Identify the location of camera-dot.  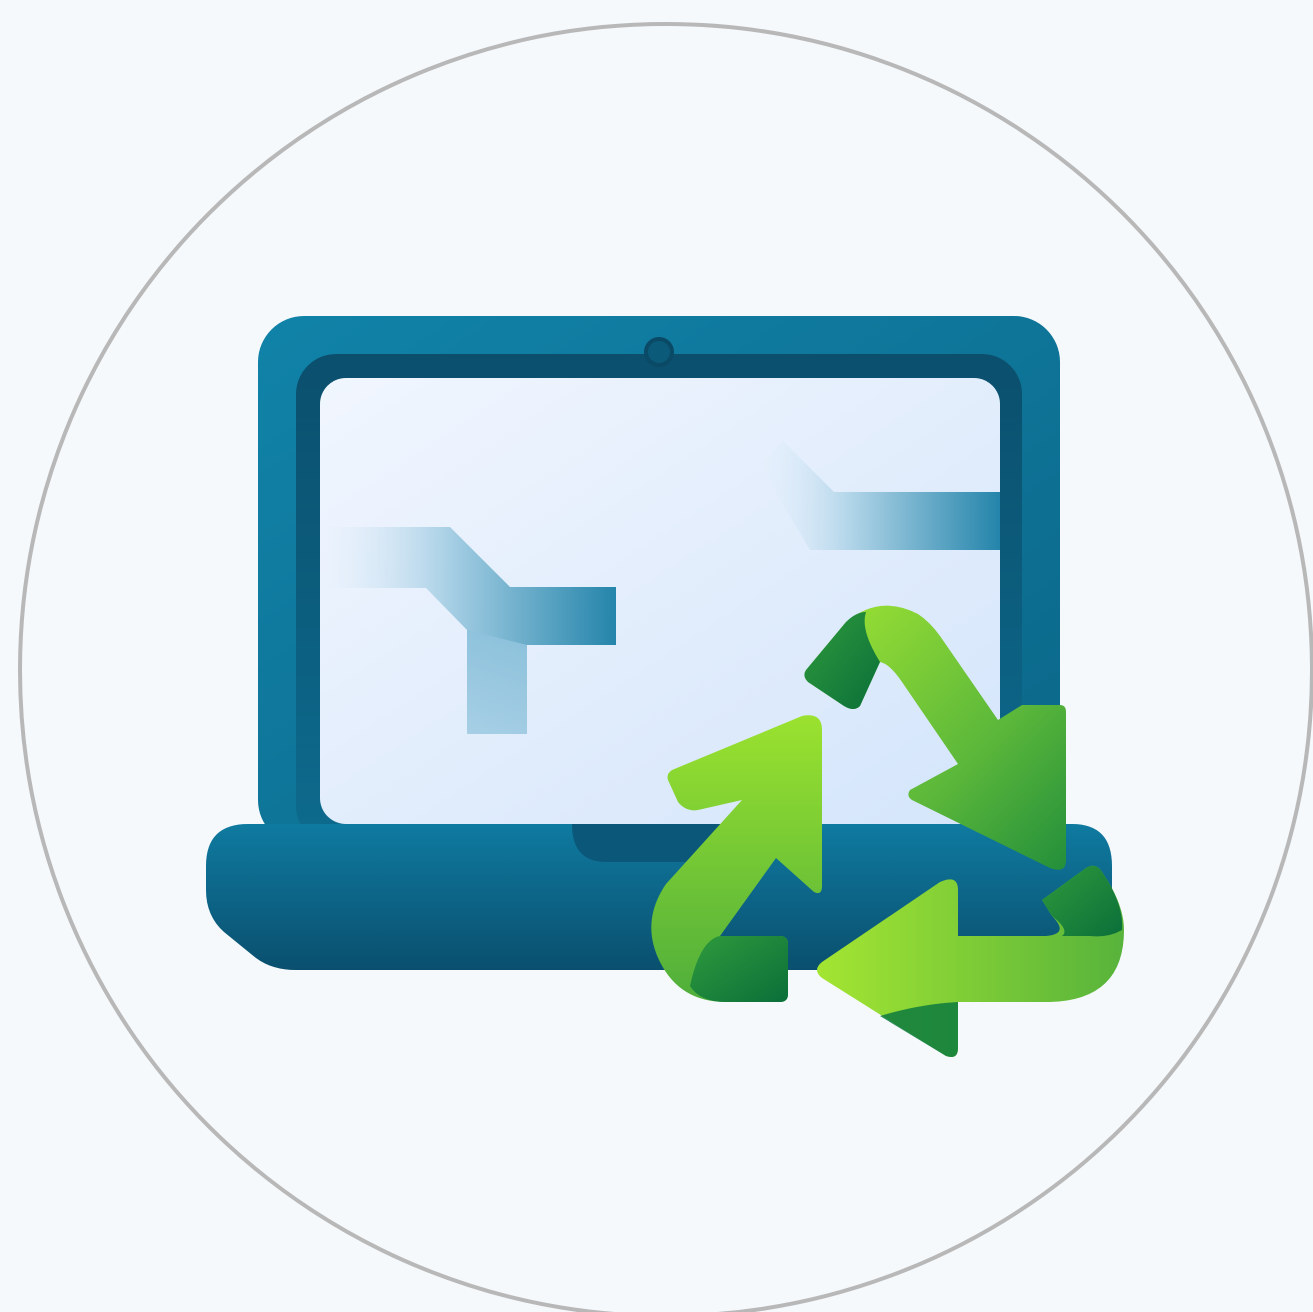
(659, 352).